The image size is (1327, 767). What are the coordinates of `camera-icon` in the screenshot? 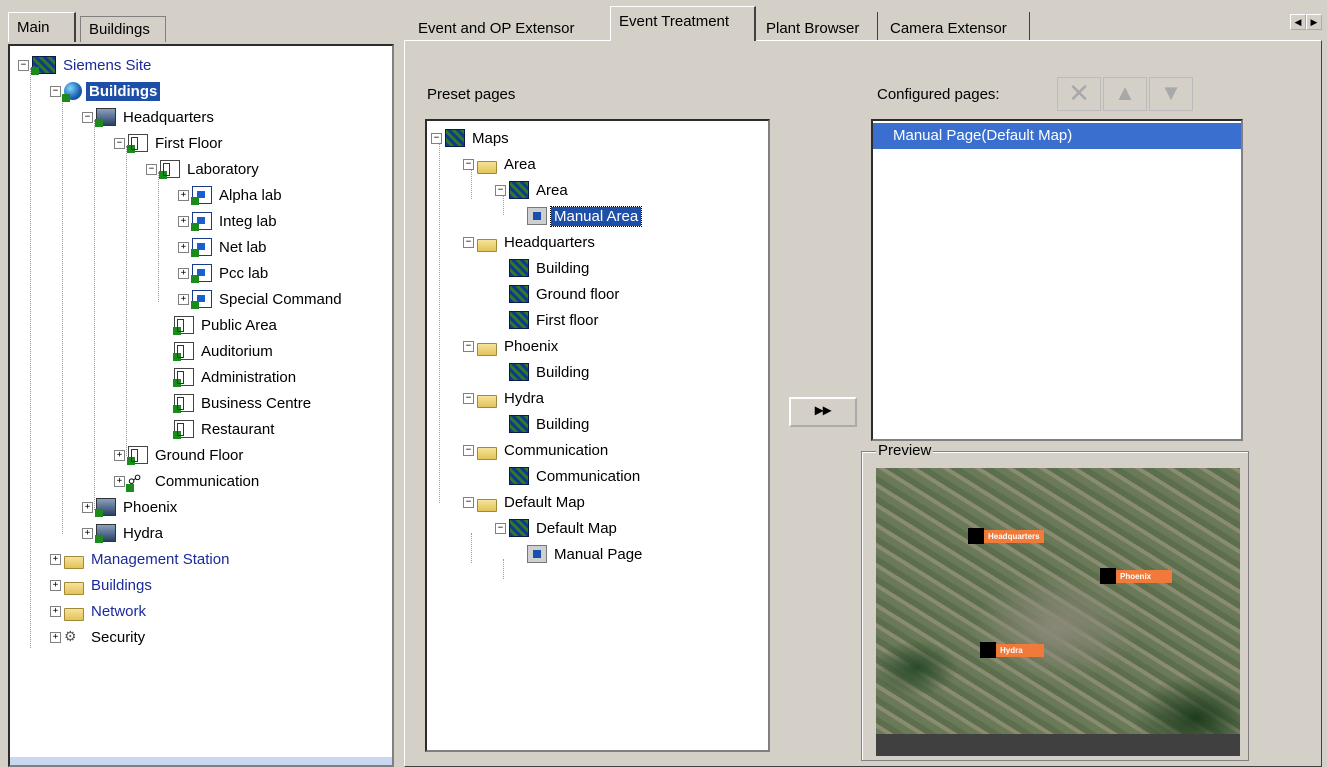 It's located at (976, 536).